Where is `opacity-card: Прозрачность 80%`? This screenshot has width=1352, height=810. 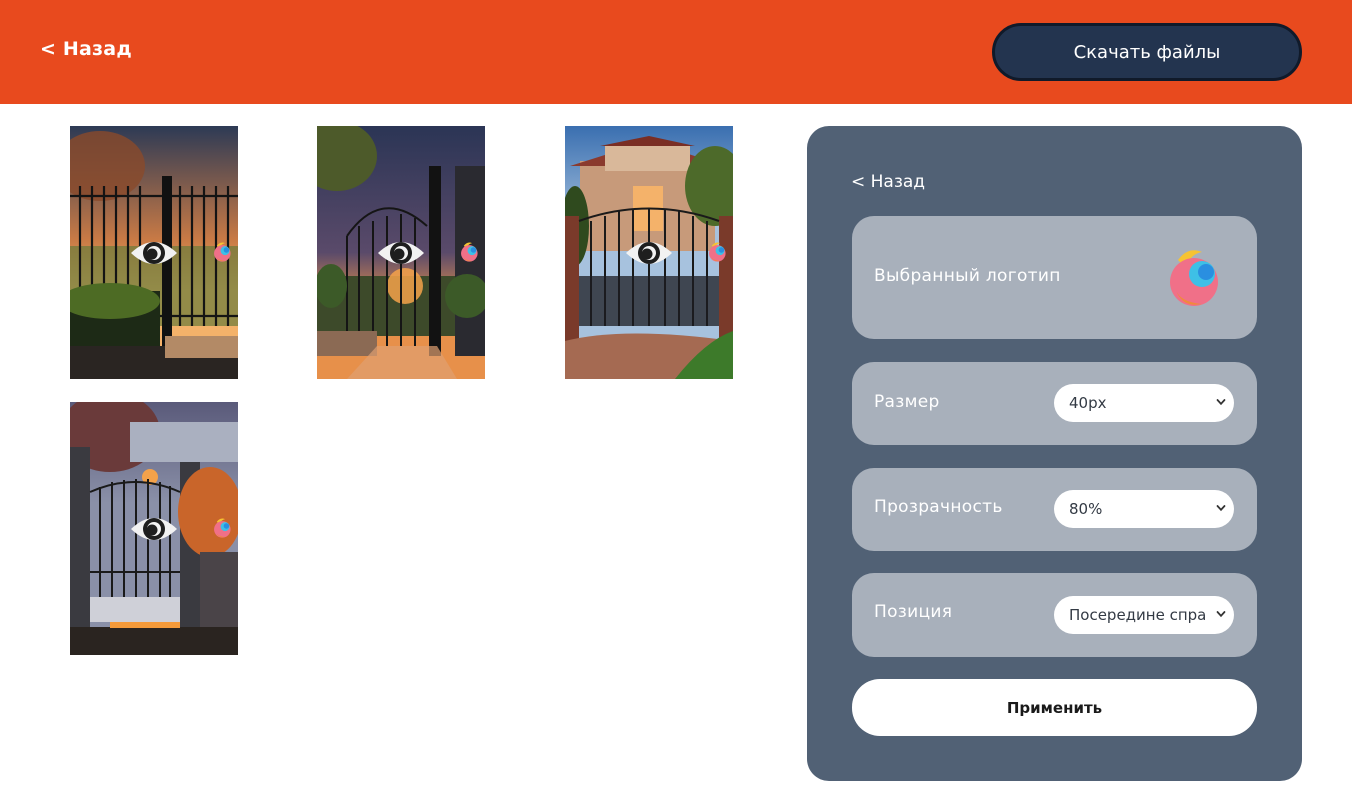
opacity-card: Прозрачность 80% is located at coordinates (1054, 509).